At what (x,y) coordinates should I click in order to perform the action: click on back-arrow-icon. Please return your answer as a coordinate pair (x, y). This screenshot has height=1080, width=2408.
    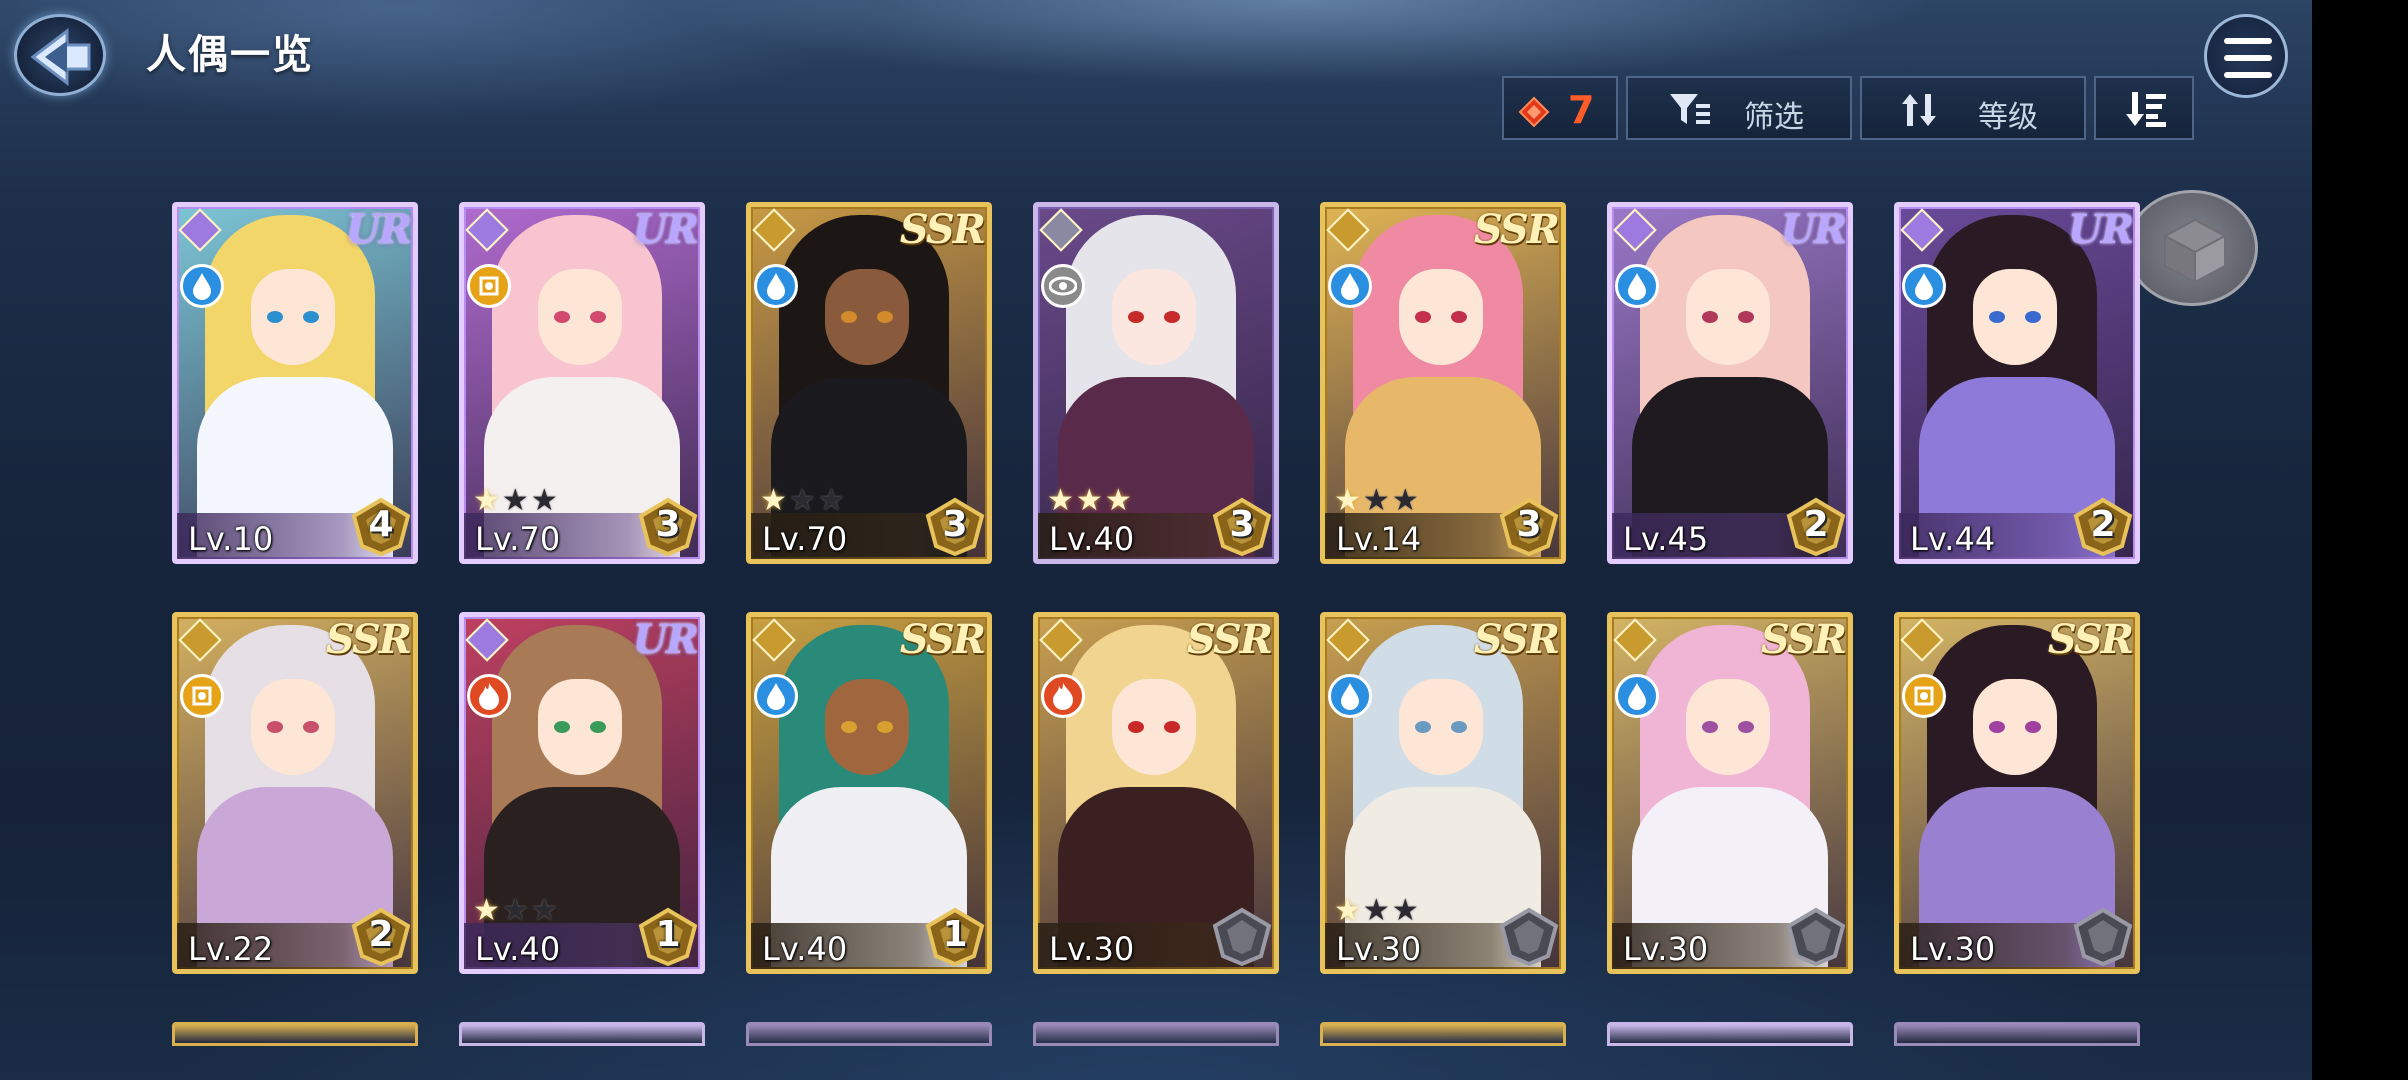
    Looking at the image, I should click on (60, 57).